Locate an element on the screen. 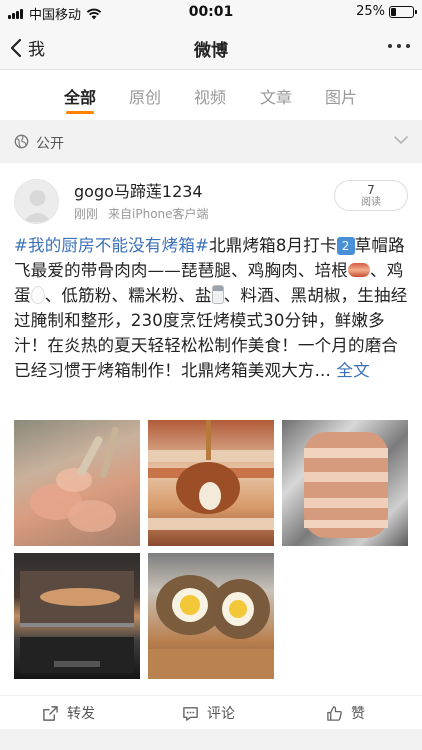 This screenshot has height=750, width=422. post-time: 刚刚 is located at coordinates (86, 214).